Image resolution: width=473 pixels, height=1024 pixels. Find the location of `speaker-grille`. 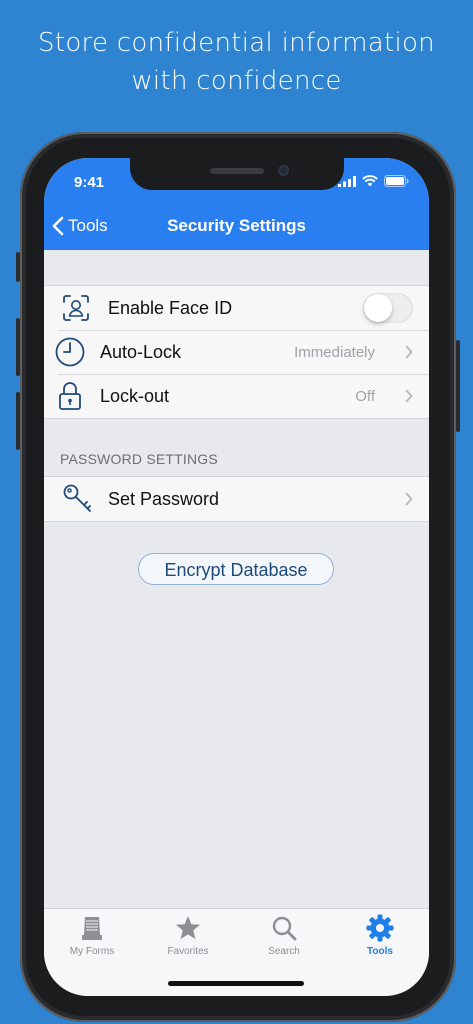

speaker-grille is located at coordinates (237, 171).